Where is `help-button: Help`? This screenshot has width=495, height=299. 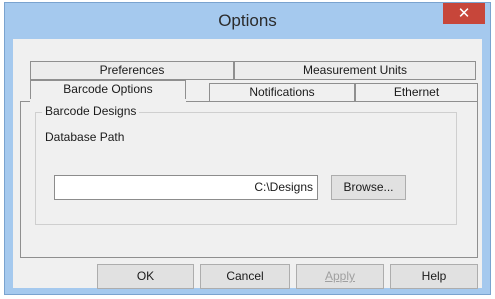 help-button: Help is located at coordinates (434, 276).